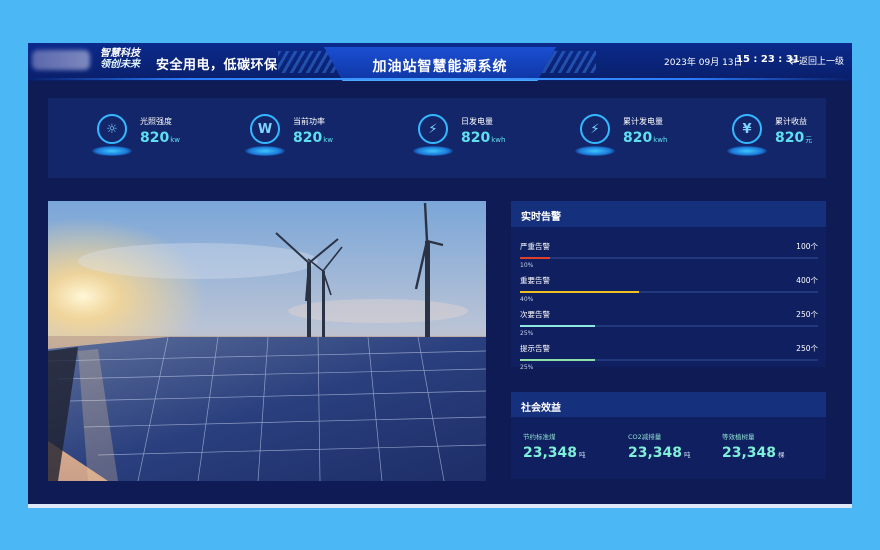  I want to click on header-glow-line, so click(440, 79).